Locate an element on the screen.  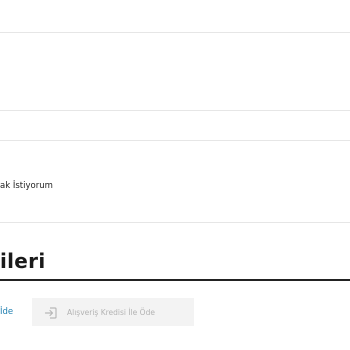
divider-upper-checkbox is located at coordinates (175, 140).